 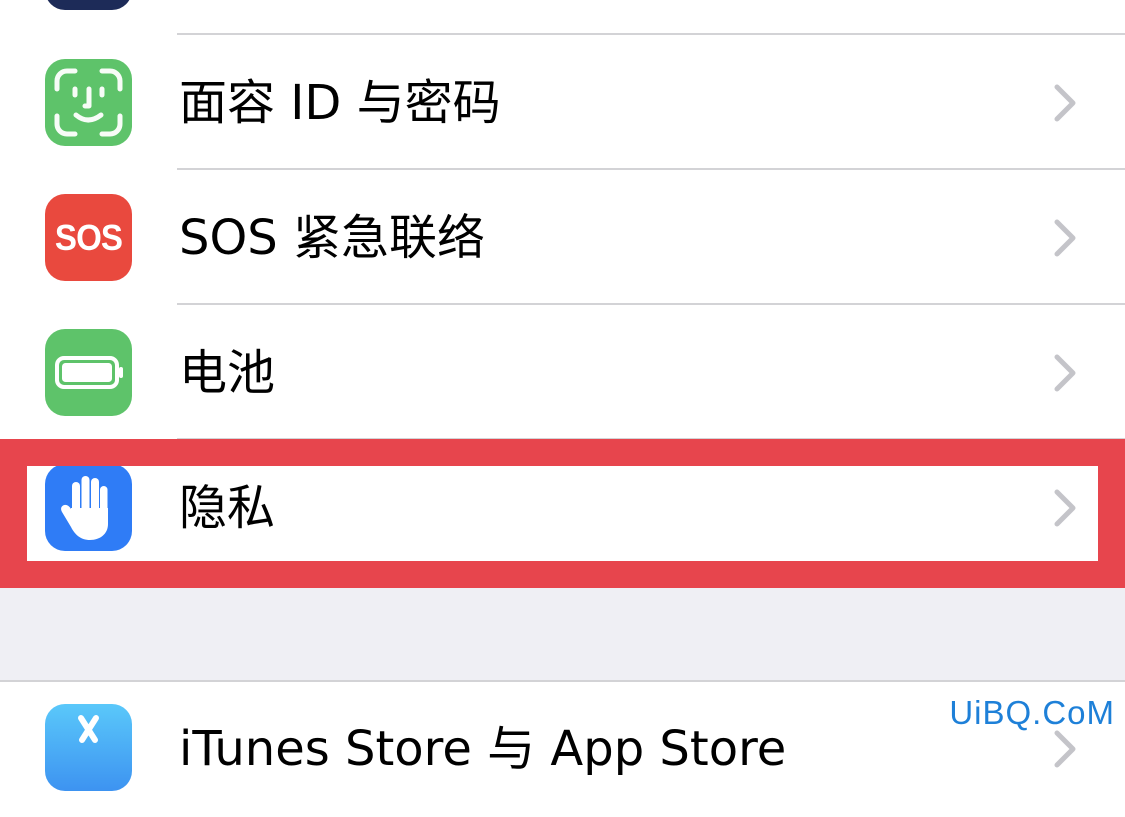 What do you see at coordinates (88, 507) in the screenshot?
I see `privacy-hand-icon` at bounding box center [88, 507].